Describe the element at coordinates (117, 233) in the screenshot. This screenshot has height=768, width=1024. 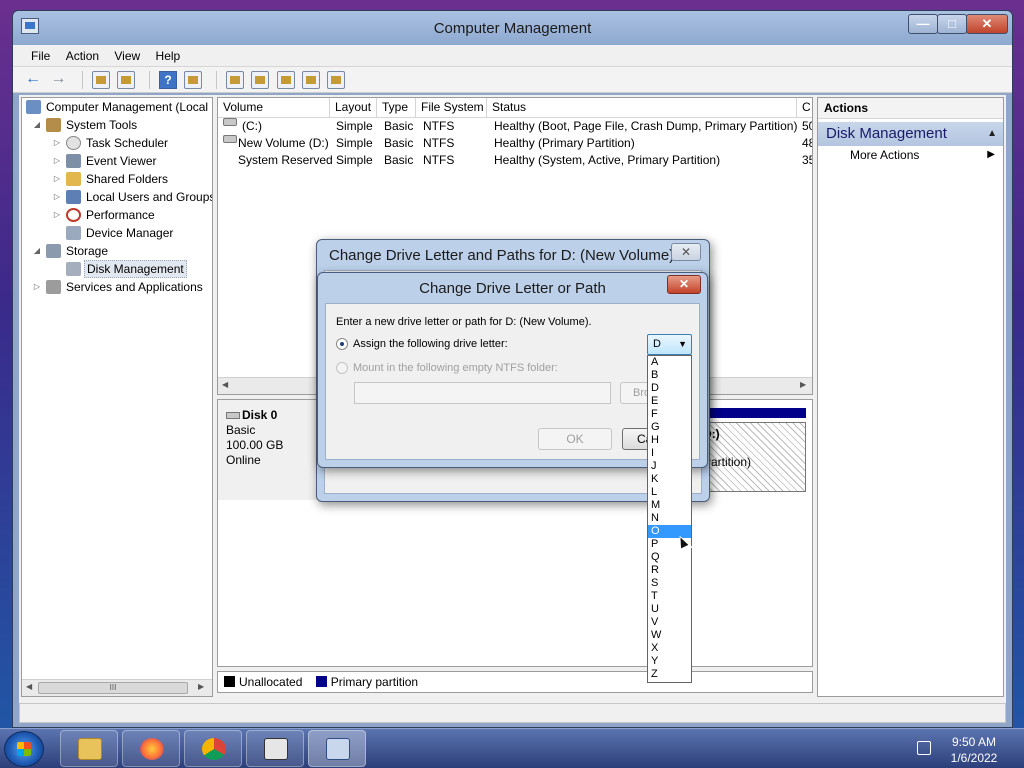
I see `tree-item-device-manager: Device Manager` at that location.